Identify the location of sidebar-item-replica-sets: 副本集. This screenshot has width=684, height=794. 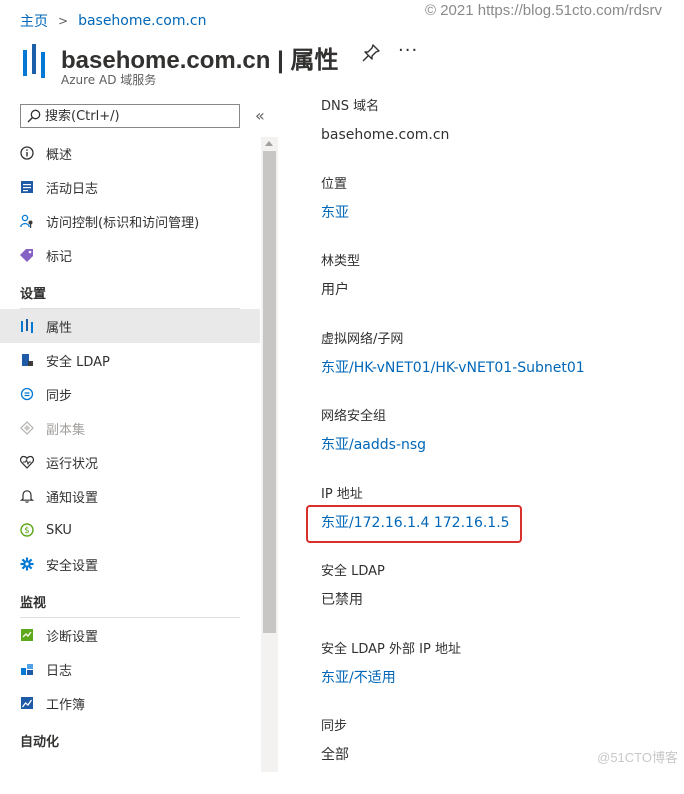
(130, 428).